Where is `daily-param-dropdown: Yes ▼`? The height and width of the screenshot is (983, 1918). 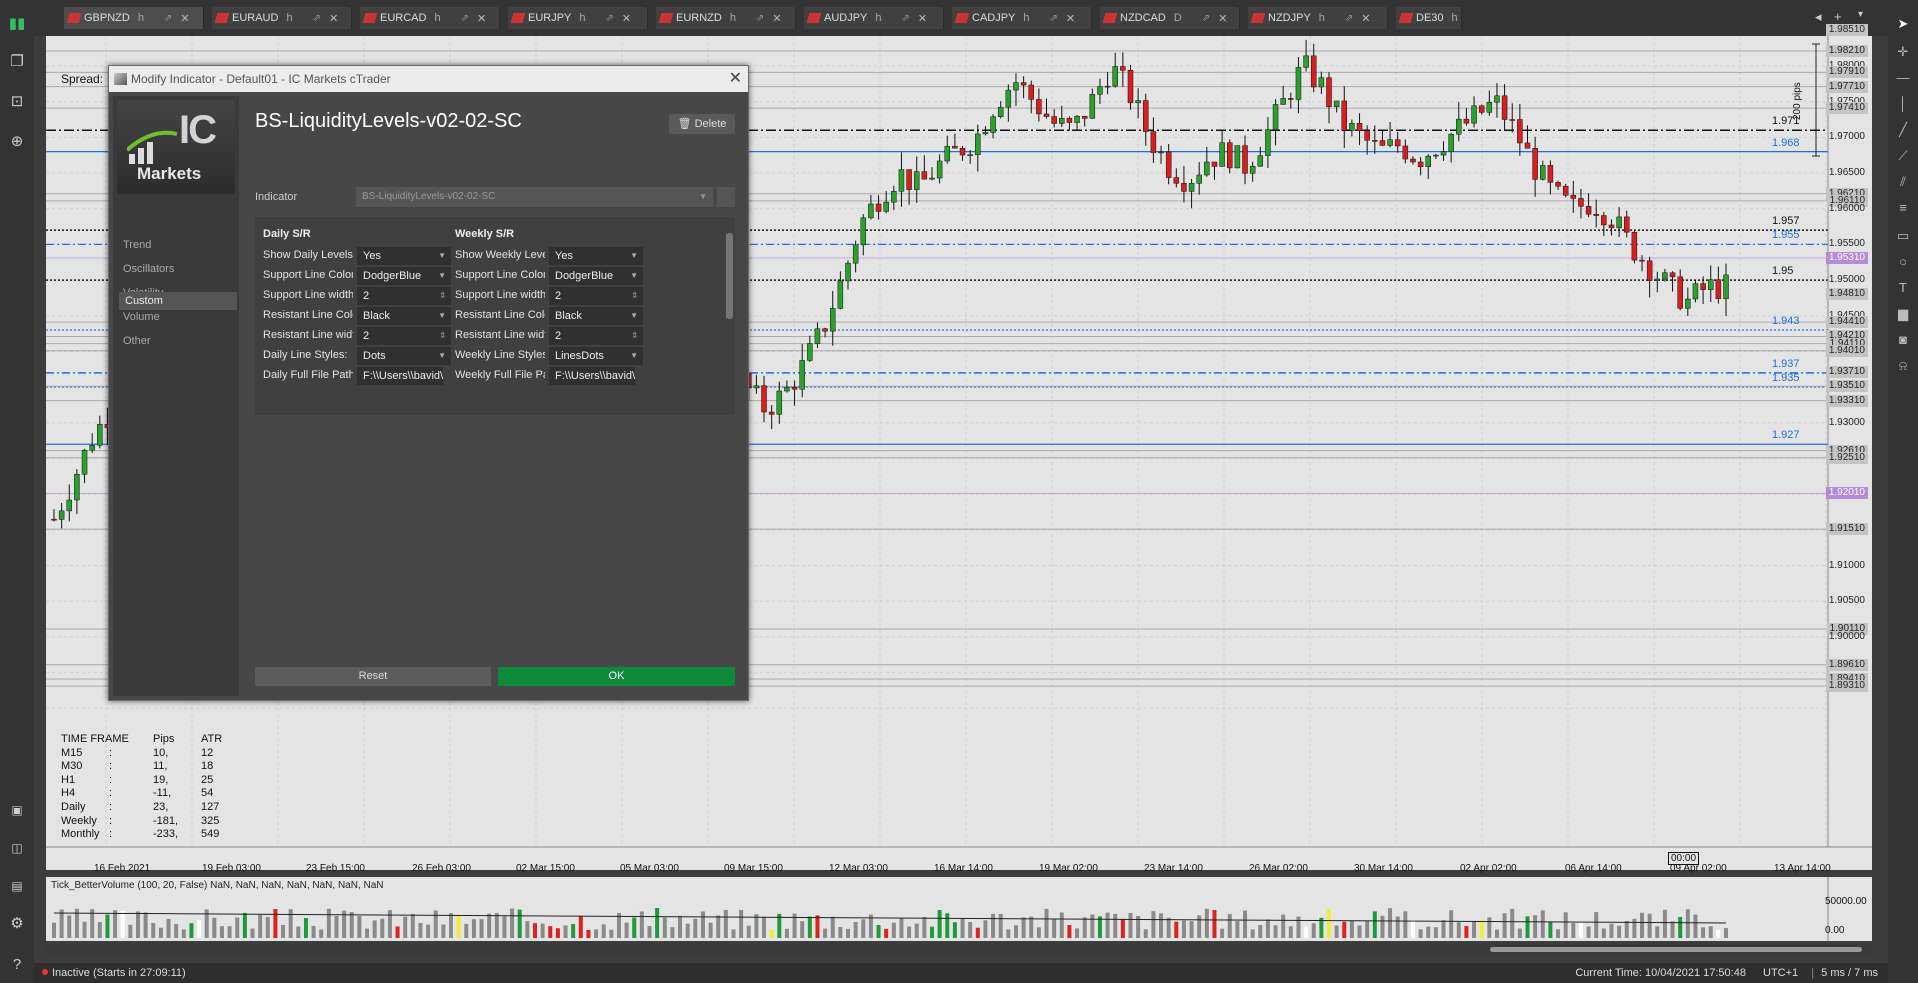
daily-param-dropdown: Yes ▼ is located at coordinates (404, 256).